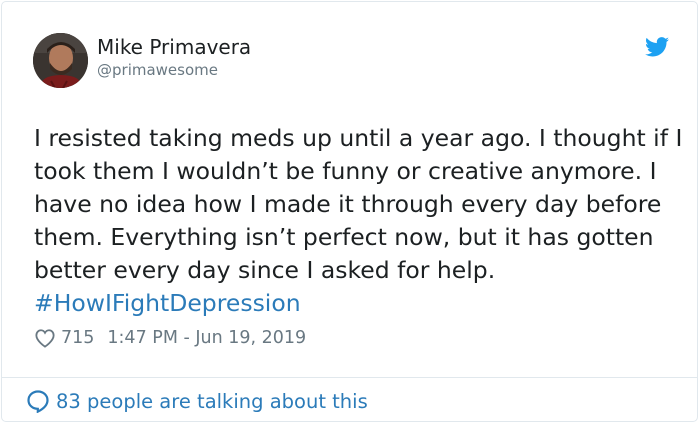  I want to click on avatar-image, so click(60, 60).